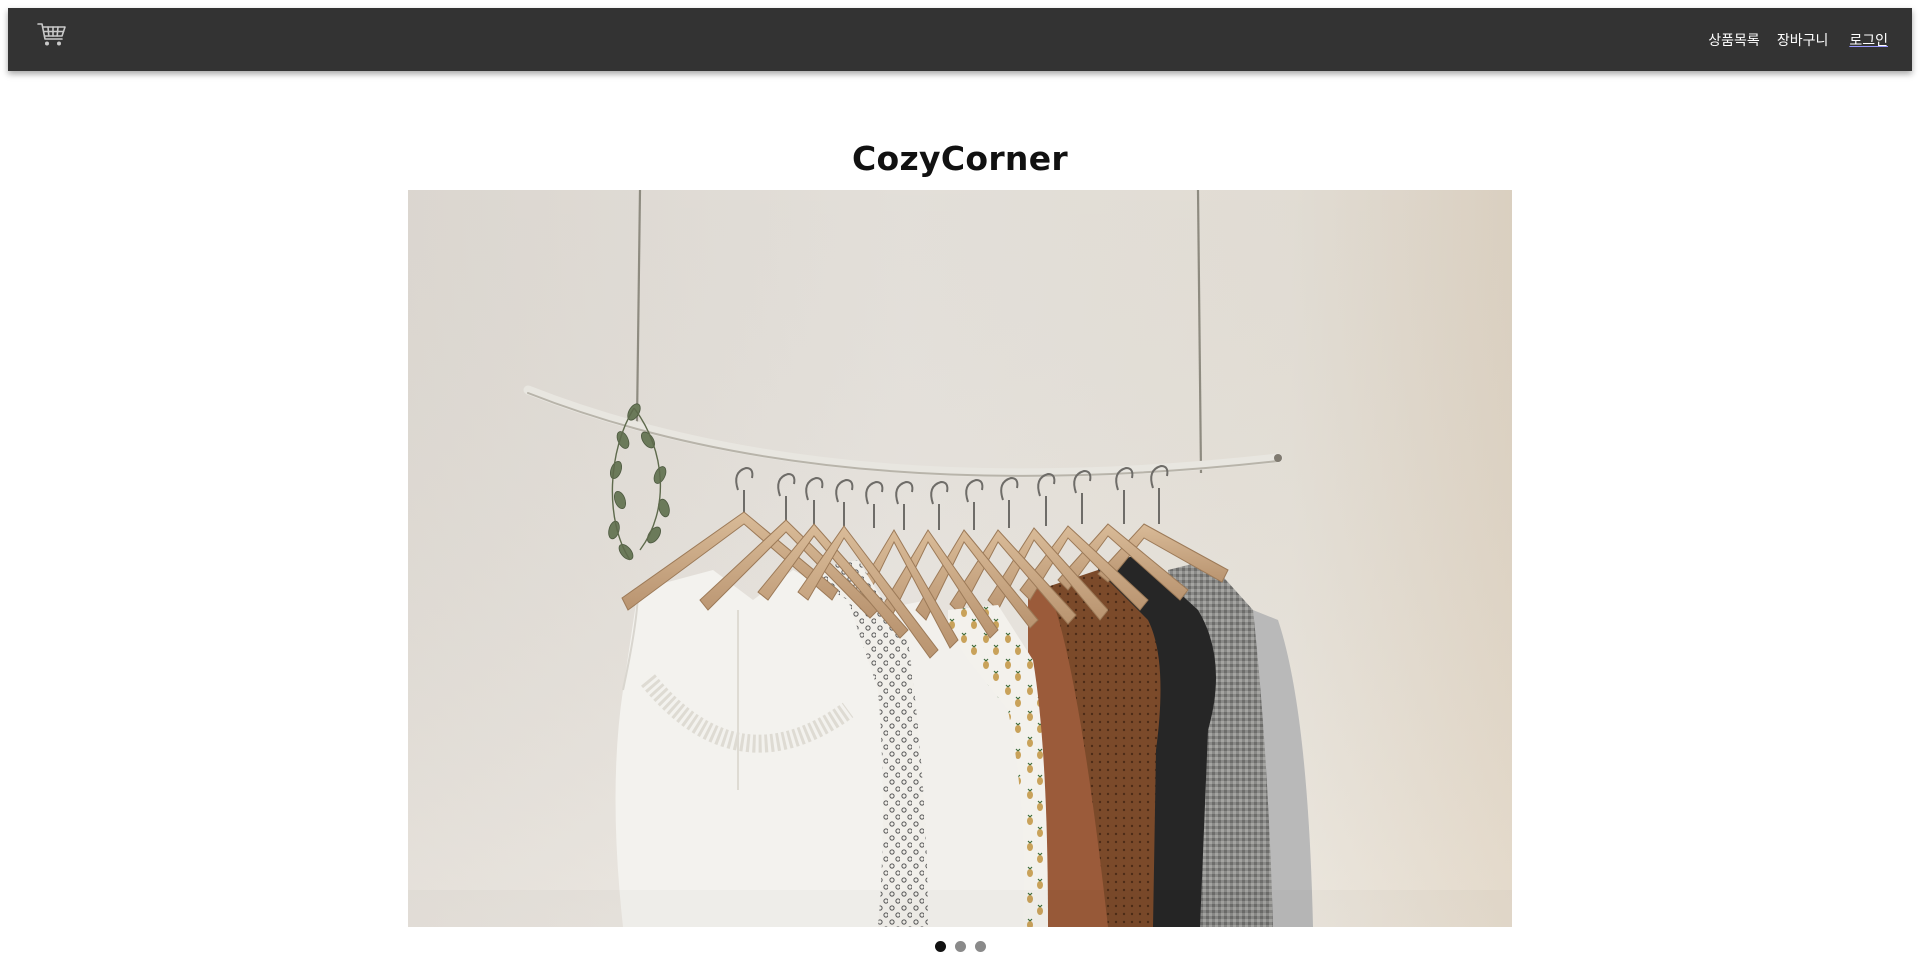  Describe the element at coordinates (1803, 40) in the screenshot. I see `nav-link-cart: 장바구니` at that location.